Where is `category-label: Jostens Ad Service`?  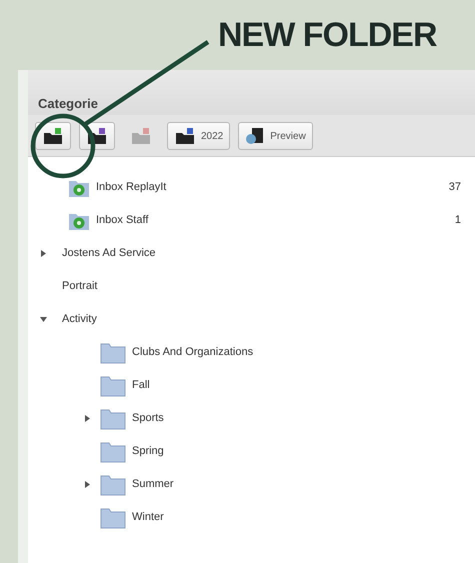 category-label: Jostens Ad Service is located at coordinates (109, 253).